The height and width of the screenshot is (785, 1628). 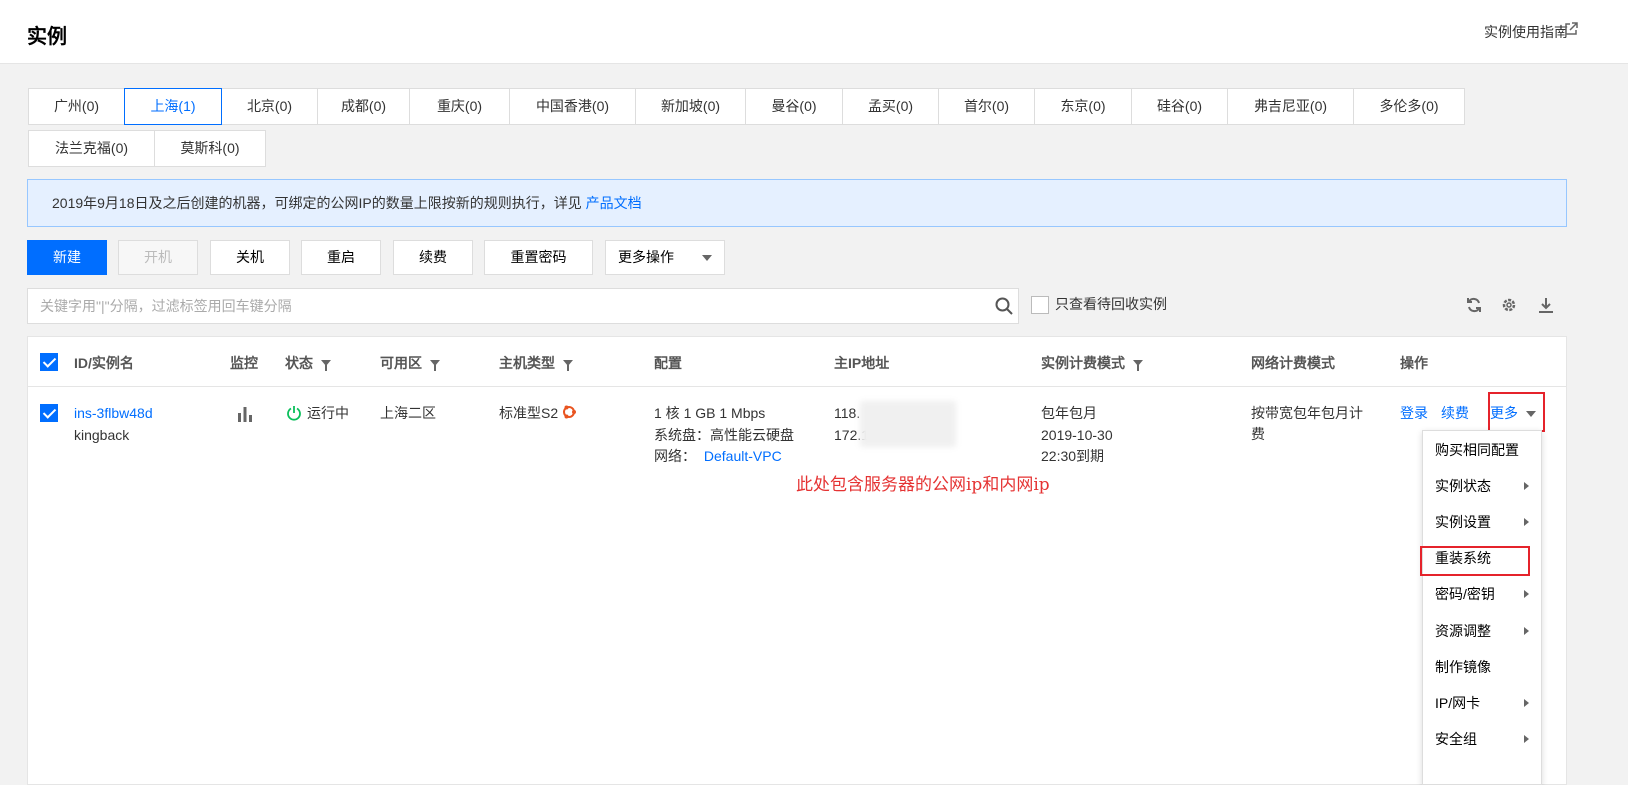 What do you see at coordinates (328, 413) in the screenshot?
I see `status-text: 运行中` at bounding box center [328, 413].